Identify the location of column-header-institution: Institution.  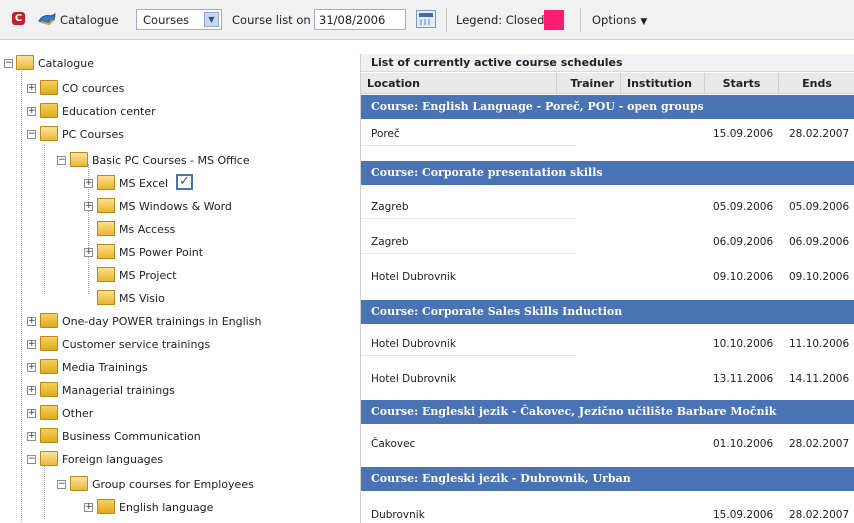
(663, 83).